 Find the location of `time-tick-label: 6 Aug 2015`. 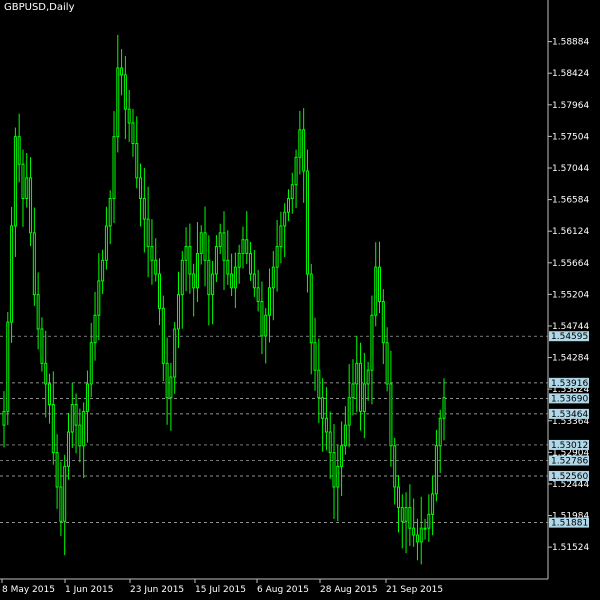

time-tick-label: 6 Aug 2015 is located at coordinates (283, 590).